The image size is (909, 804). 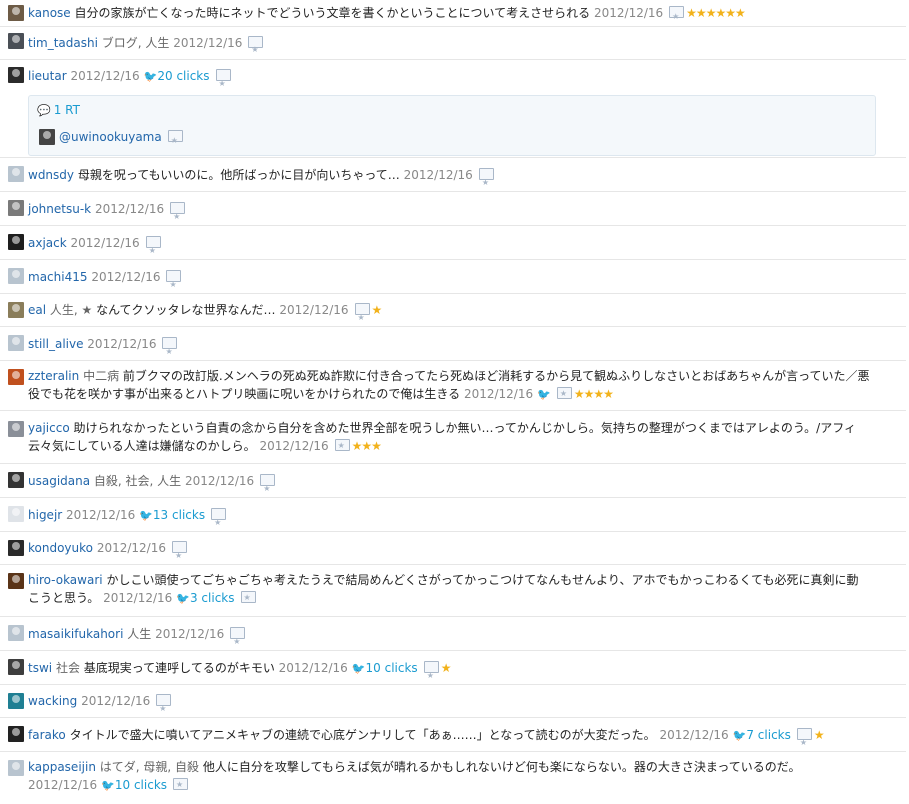 I want to click on retweet-count-link: 1 RT, so click(x=67, y=110).